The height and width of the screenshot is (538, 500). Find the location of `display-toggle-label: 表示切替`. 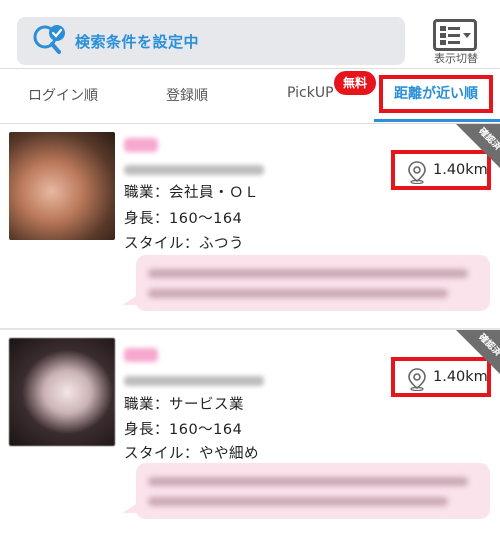

display-toggle-label: 表示切替 is located at coordinates (456, 58).